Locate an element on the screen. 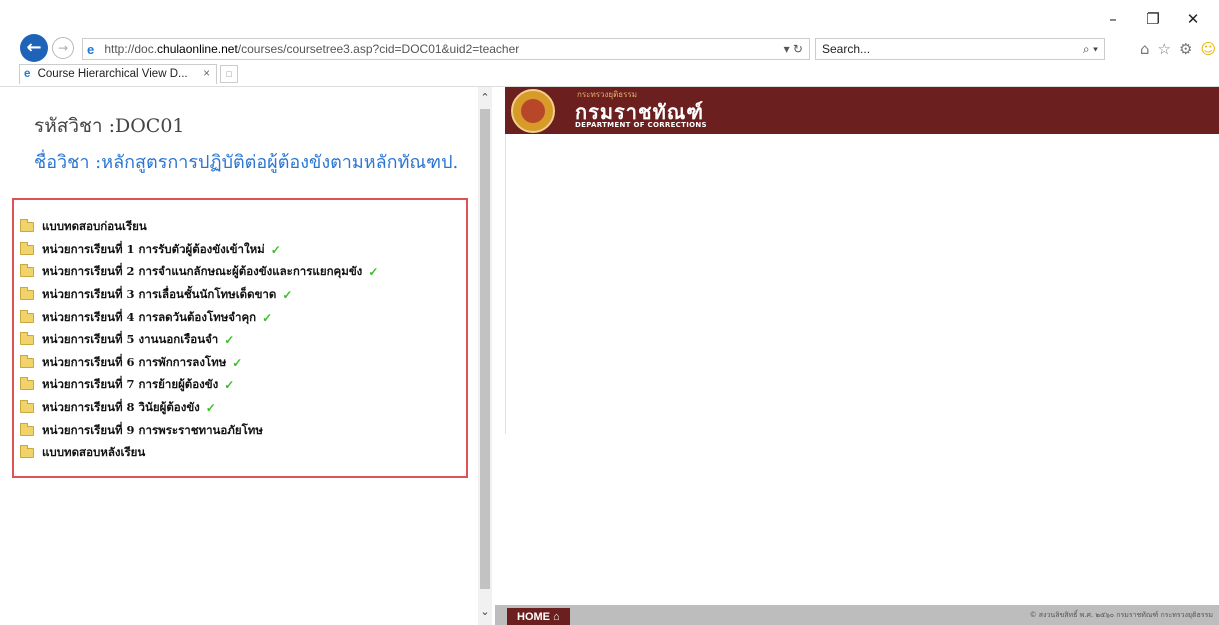 The image size is (1219, 625). scroll-down-arrow-icon: ⌄ is located at coordinates (485, 612).